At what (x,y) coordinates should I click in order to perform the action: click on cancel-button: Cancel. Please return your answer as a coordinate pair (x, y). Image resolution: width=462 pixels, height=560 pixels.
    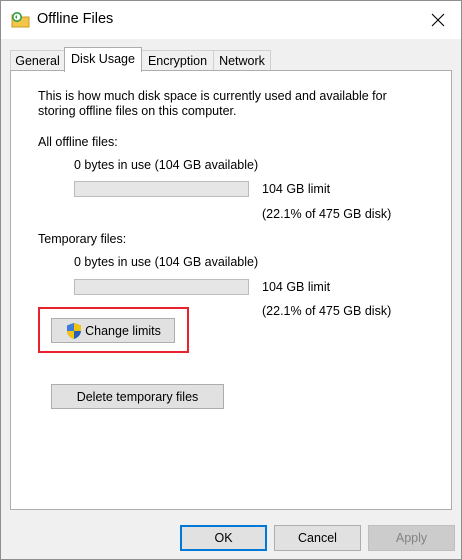
    Looking at the image, I should click on (317, 538).